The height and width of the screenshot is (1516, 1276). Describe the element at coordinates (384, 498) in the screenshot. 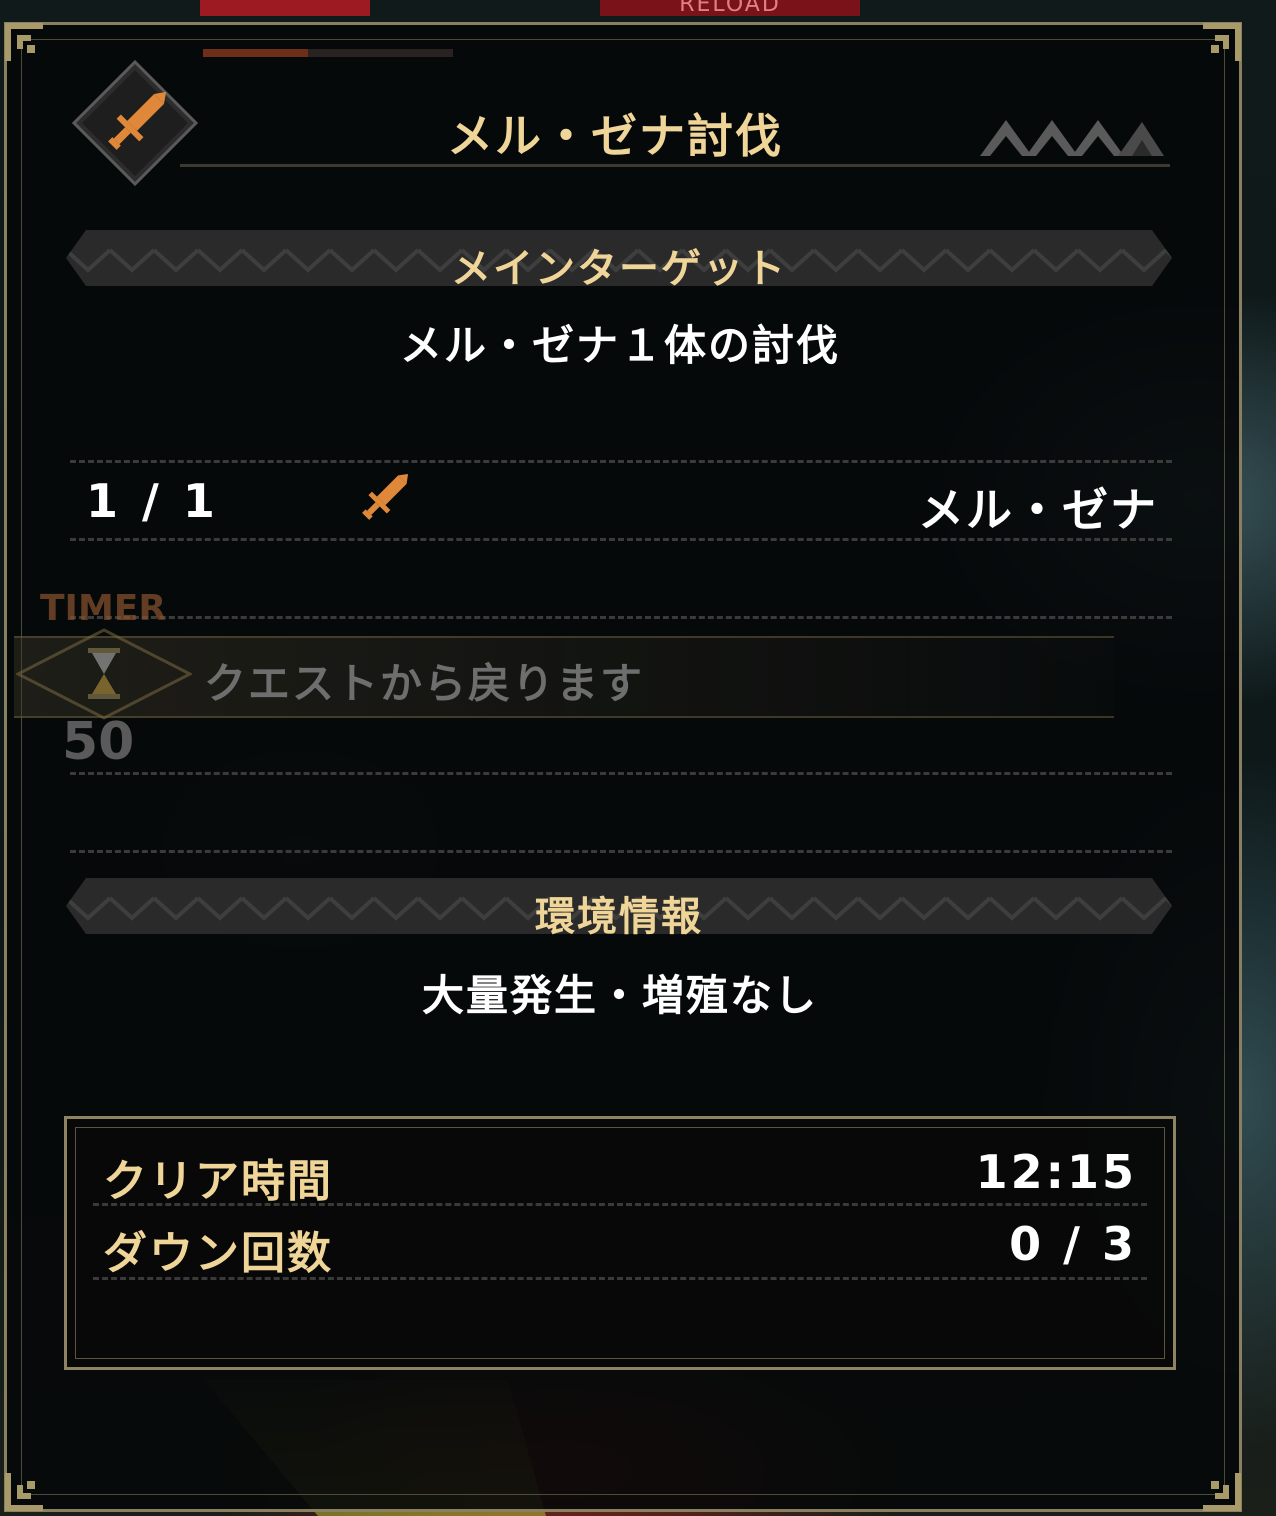

I see `sword-icon` at that location.